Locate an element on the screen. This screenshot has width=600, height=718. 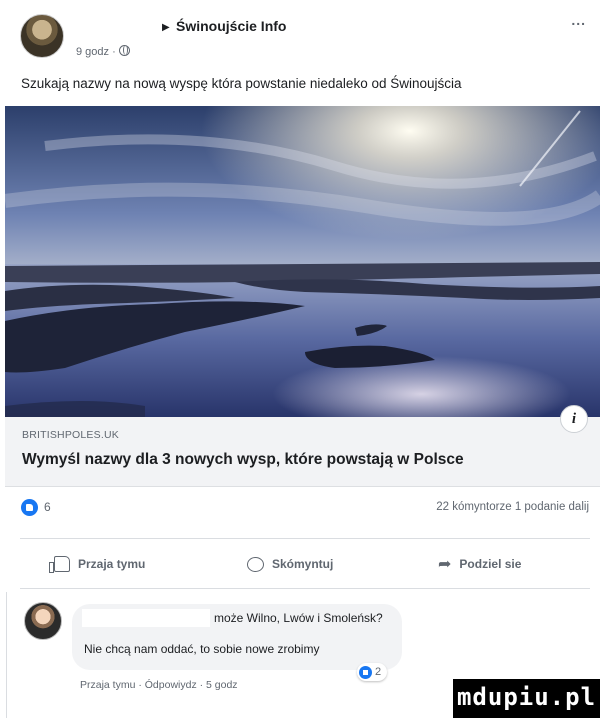
comments-shares-count: 22 kómyntorze 1 podanie dalij is located at coordinates (512, 507).